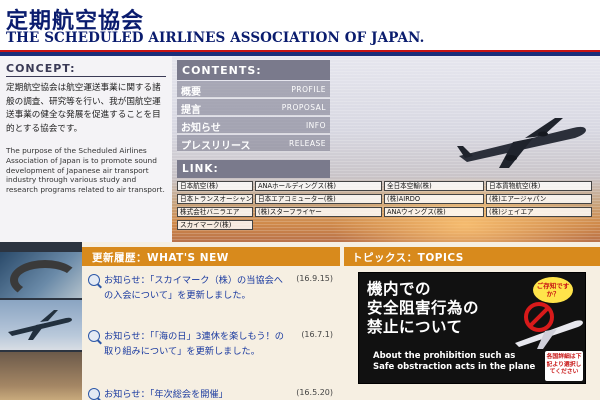 The image size is (600, 400). I want to click on link-item: (株)スターフライヤー, so click(318, 212).